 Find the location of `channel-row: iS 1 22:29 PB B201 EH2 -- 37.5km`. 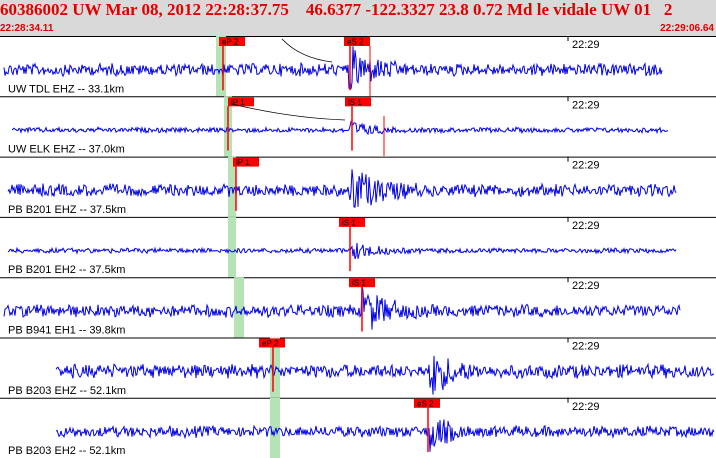

channel-row: iS 1 22:29 PB B201 EH2 -- 37.5km is located at coordinates (358, 247).